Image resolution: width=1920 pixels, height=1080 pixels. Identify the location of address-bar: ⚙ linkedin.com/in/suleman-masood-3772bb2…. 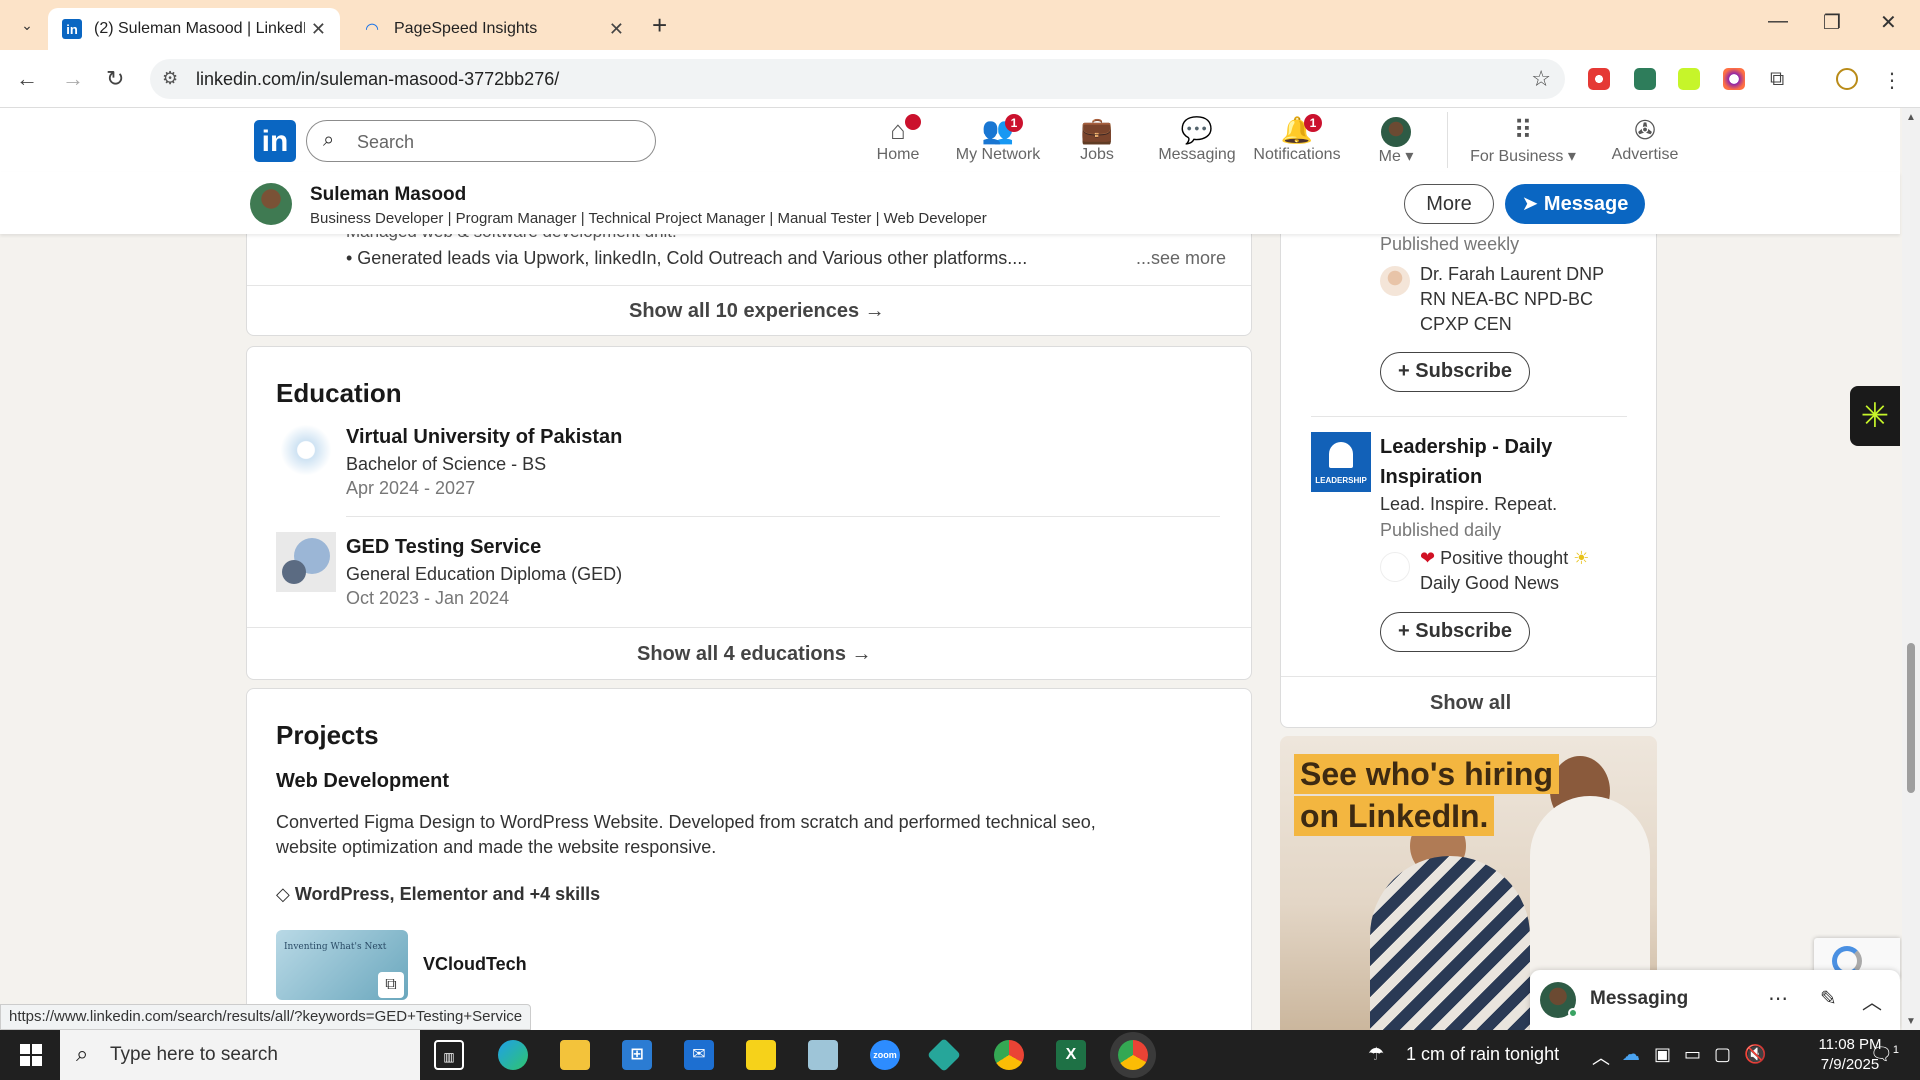
(857, 79).